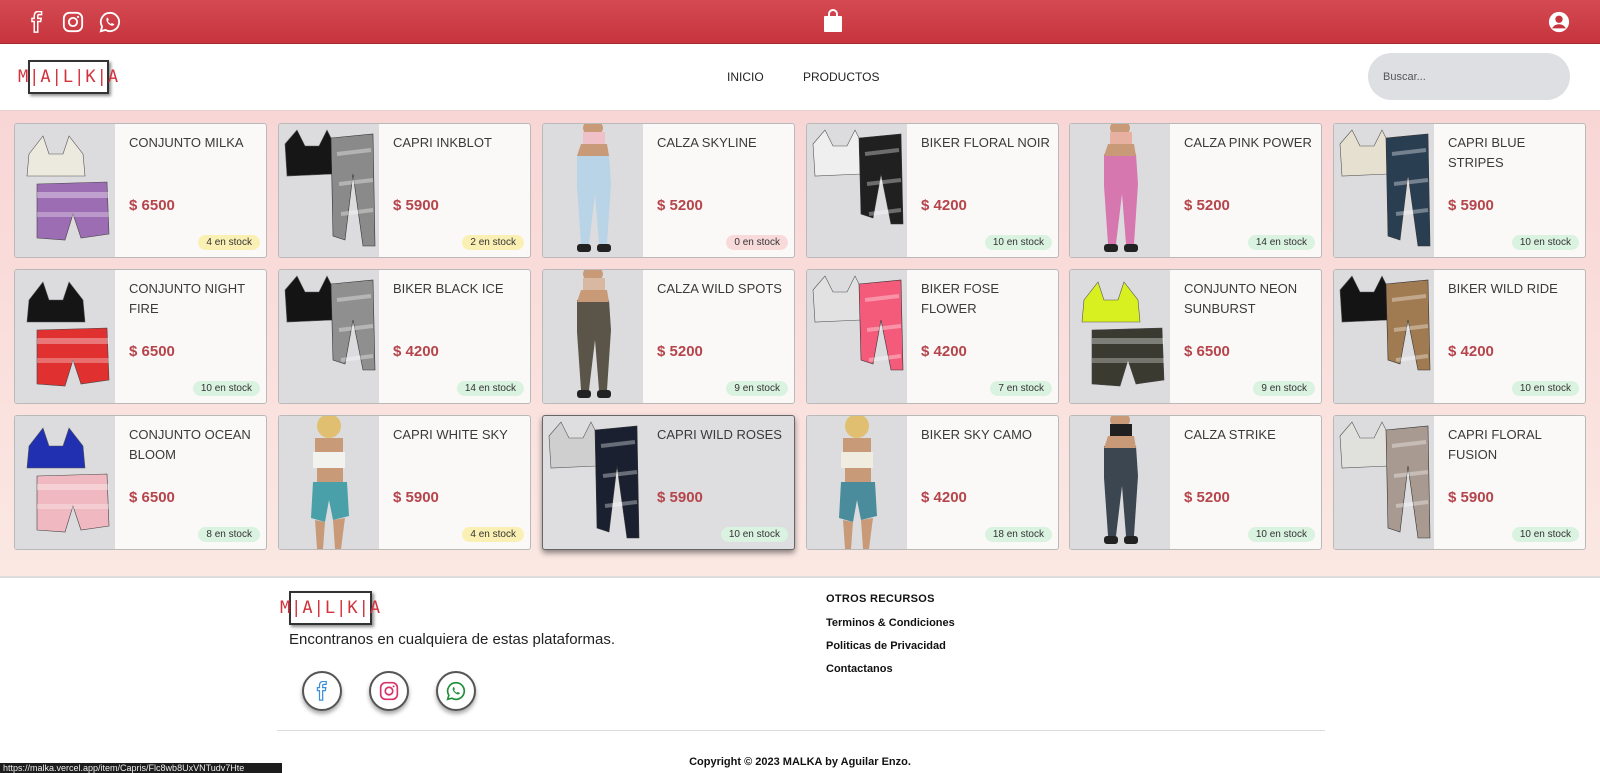 This screenshot has width=1600, height=773. I want to click on stock-badge: 7 en stock, so click(1021, 388).